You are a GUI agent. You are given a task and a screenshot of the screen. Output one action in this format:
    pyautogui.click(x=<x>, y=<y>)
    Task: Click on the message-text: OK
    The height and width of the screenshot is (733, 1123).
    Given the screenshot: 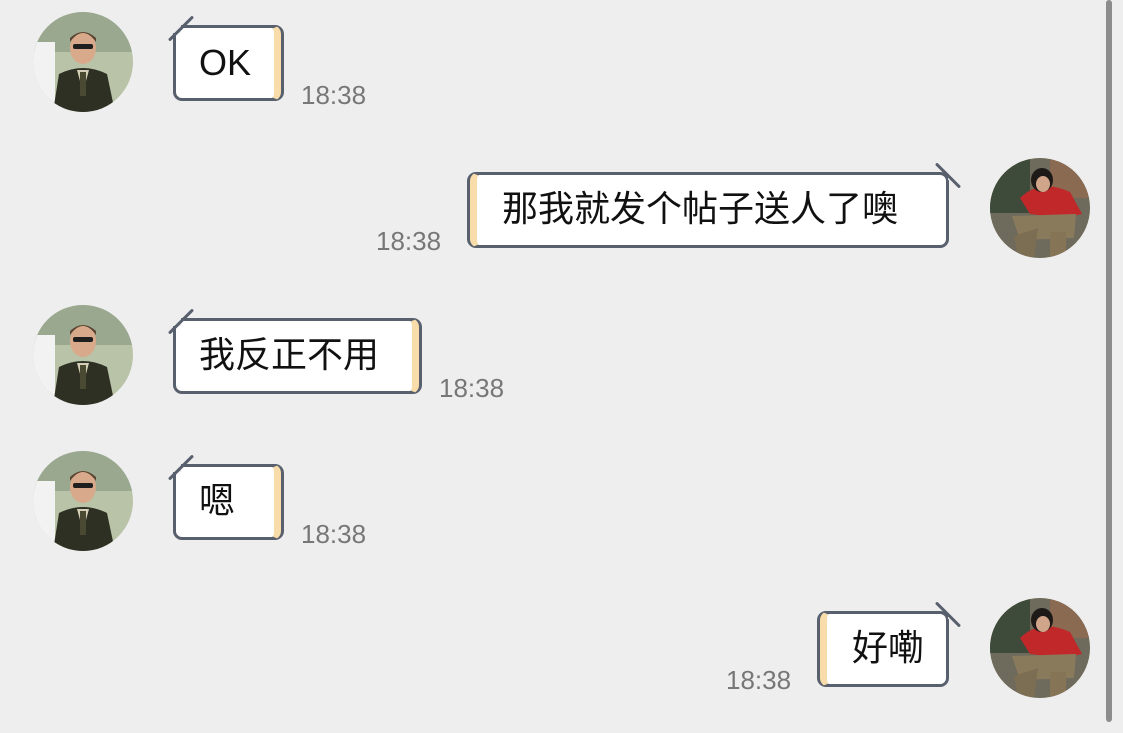 What is the action you would take?
    pyautogui.click(x=225, y=62)
    